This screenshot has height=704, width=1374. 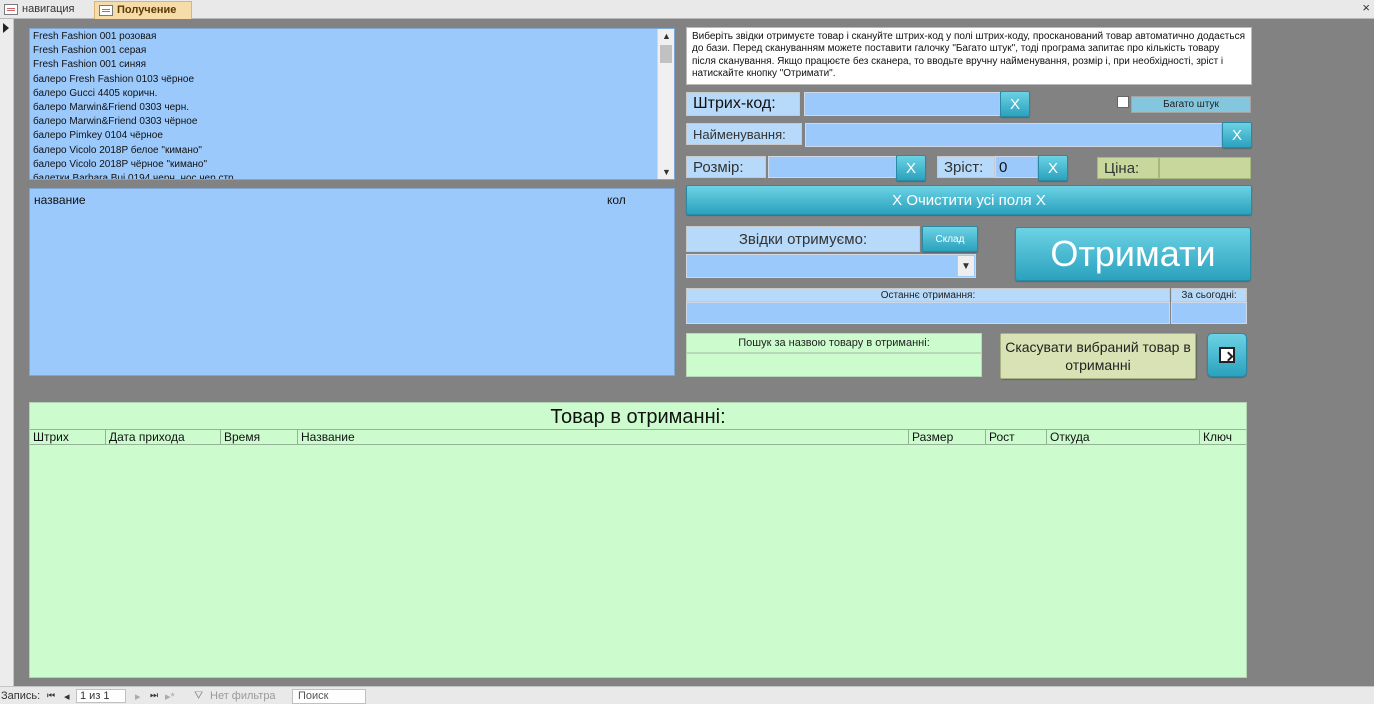 I want to click on today-count-value, so click(x=1209, y=313).